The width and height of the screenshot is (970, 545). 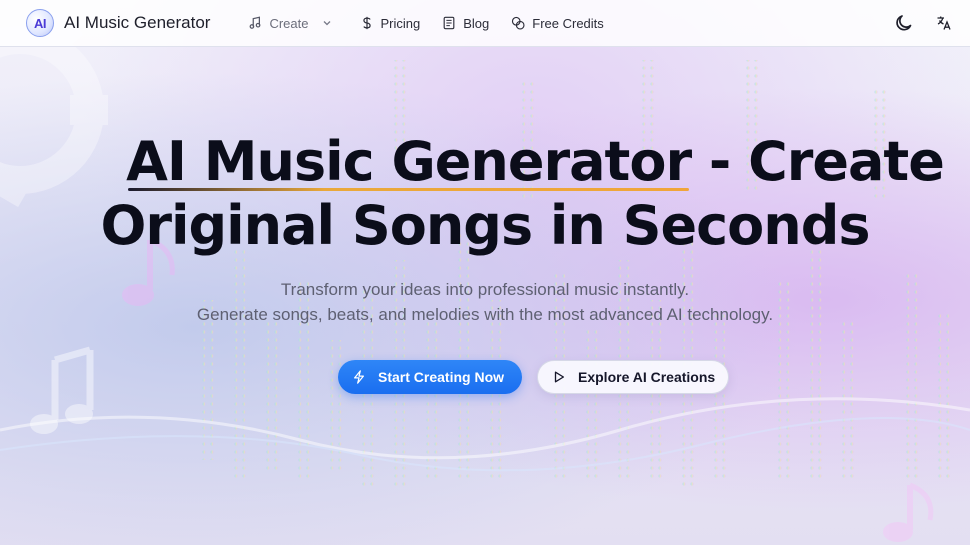 I want to click on moon-icon, so click(x=904, y=23).